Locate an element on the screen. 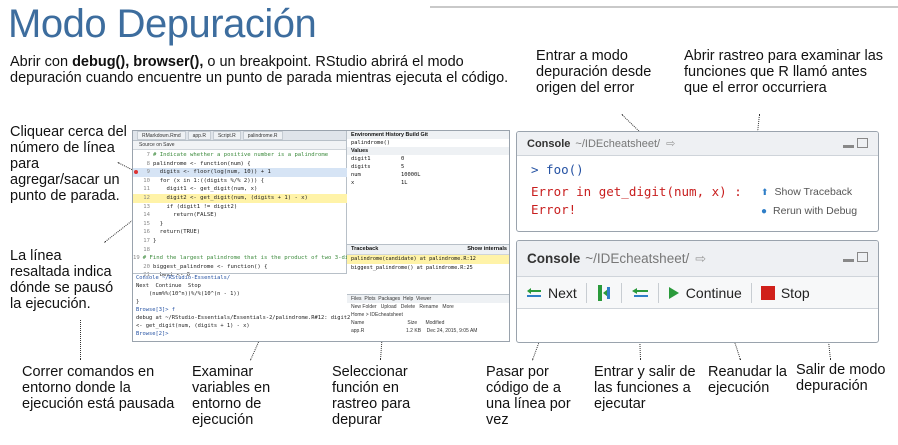  line-number: 15 is located at coordinates (146, 224).